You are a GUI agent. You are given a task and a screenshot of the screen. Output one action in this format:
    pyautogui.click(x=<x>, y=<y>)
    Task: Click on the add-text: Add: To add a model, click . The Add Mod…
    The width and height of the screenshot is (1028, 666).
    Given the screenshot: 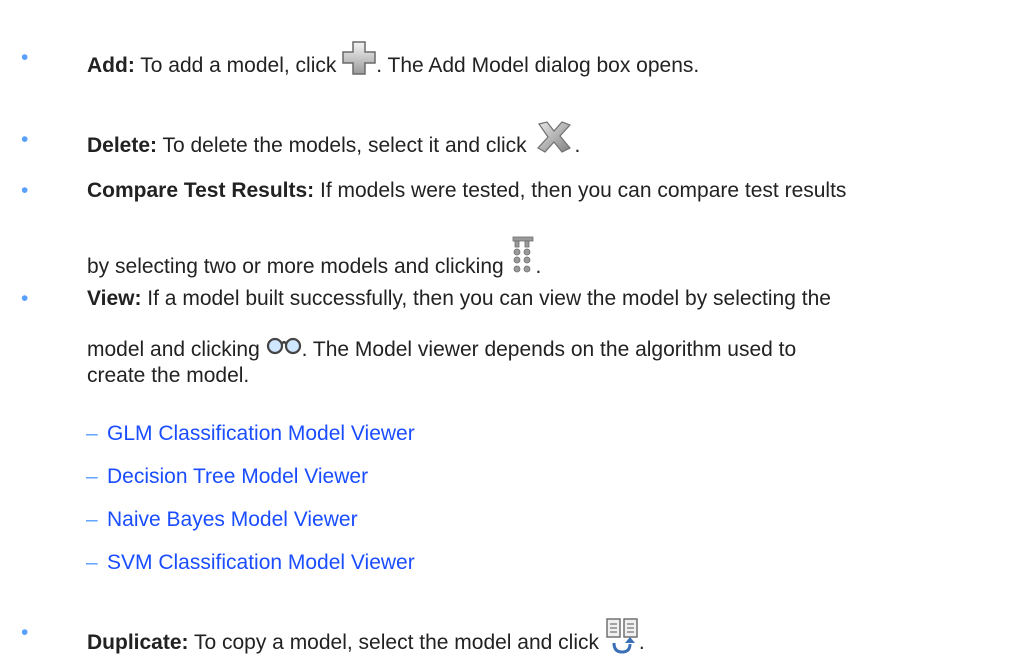 What is the action you would take?
    pyautogui.click(x=393, y=60)
    